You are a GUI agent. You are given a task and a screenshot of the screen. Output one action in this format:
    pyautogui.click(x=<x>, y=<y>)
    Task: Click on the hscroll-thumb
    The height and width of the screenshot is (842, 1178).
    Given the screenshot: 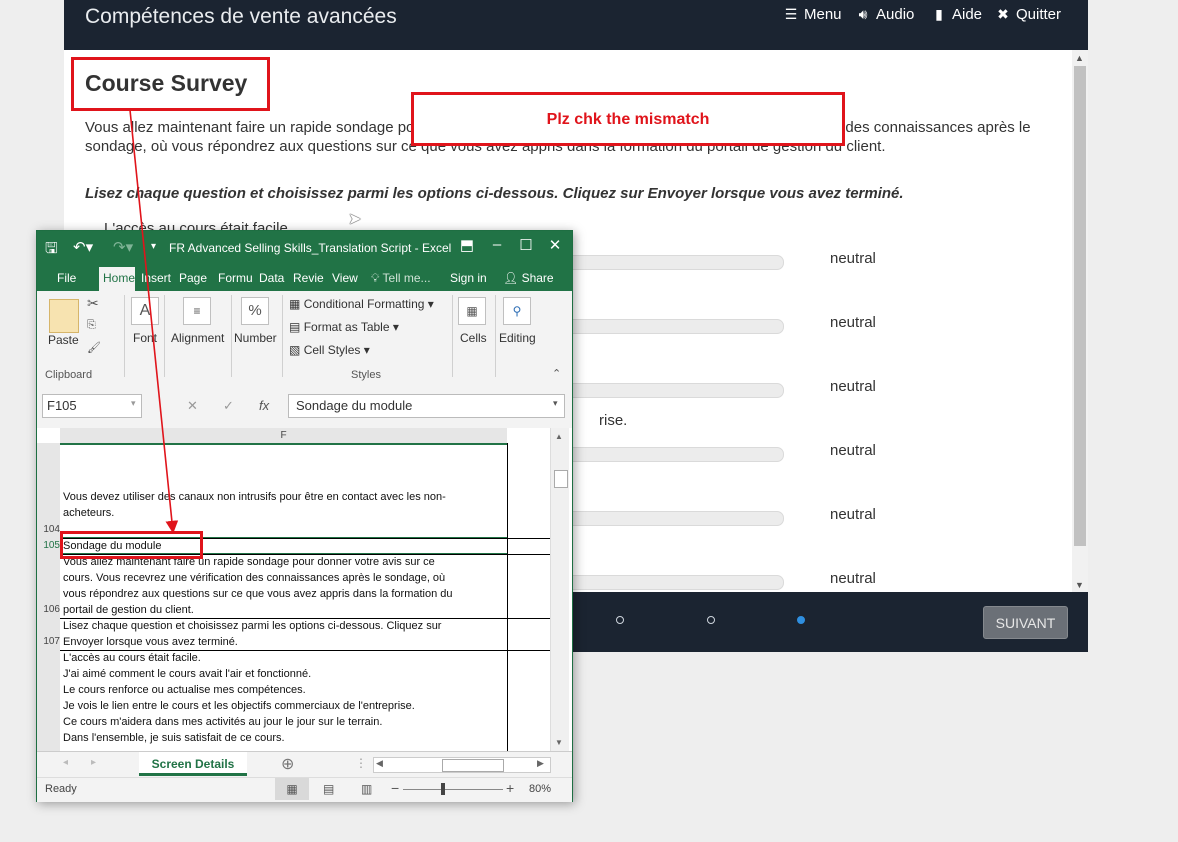 What is the action you would take?
    pyautogui.click(x=473, y=765)
    